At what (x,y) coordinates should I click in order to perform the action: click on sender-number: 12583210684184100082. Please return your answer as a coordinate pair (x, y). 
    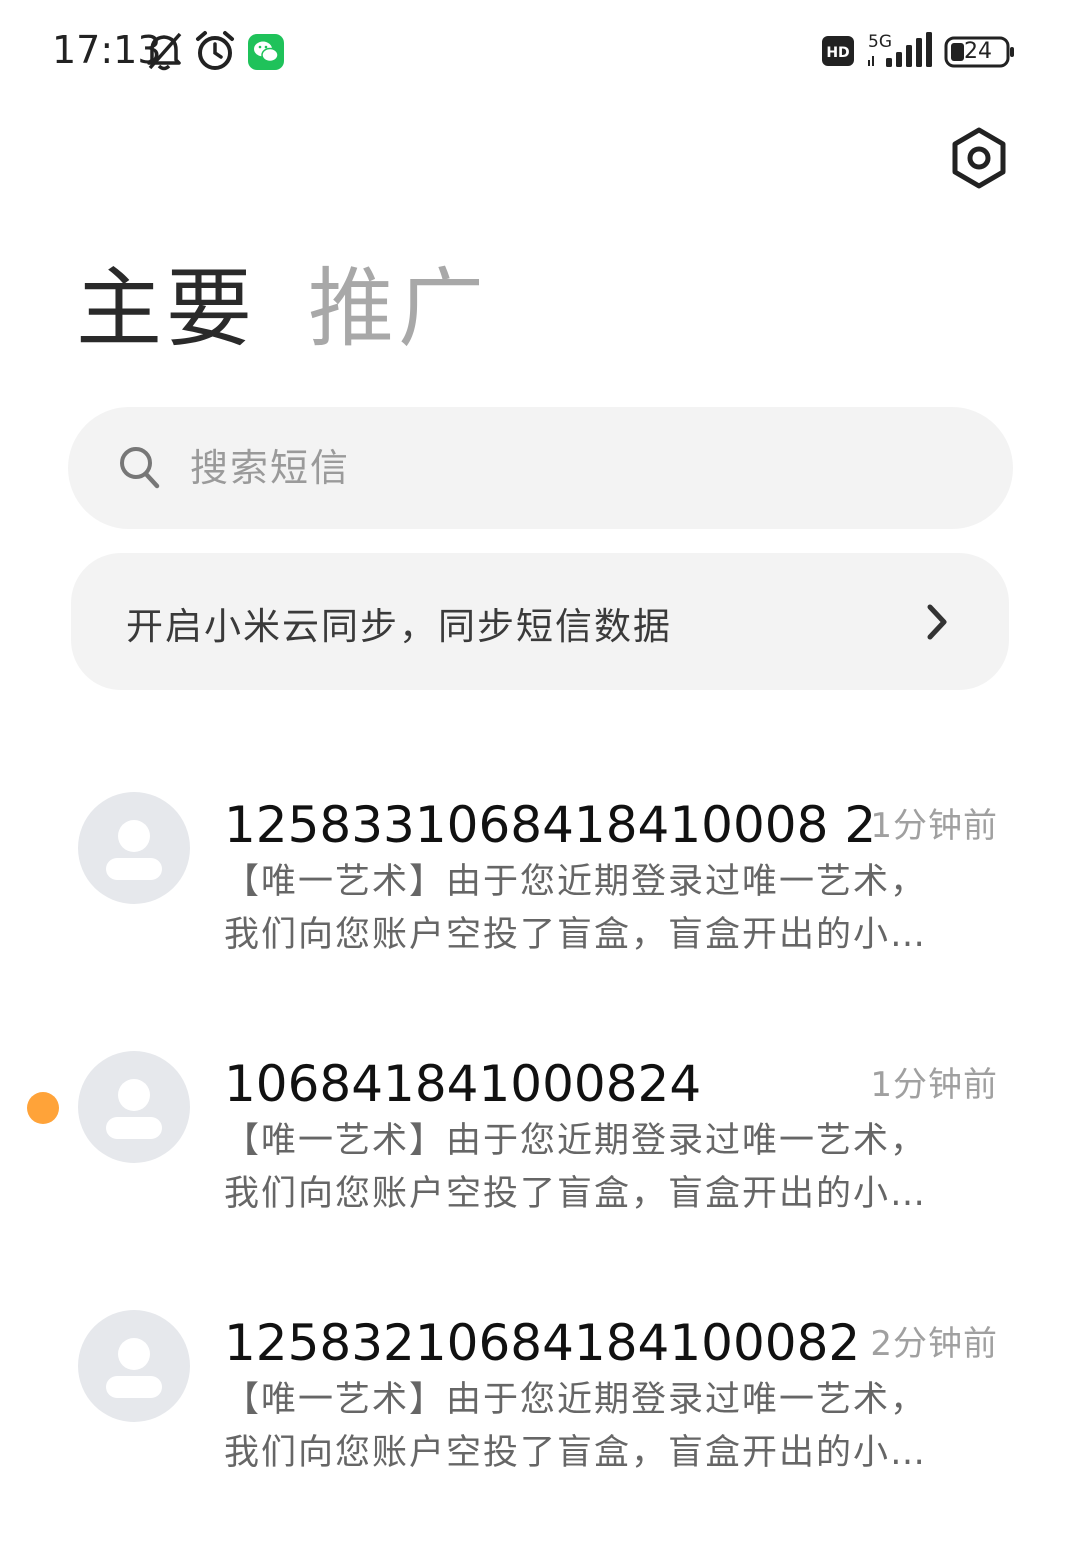
    Looking at the image, I should click on (542, 1343).